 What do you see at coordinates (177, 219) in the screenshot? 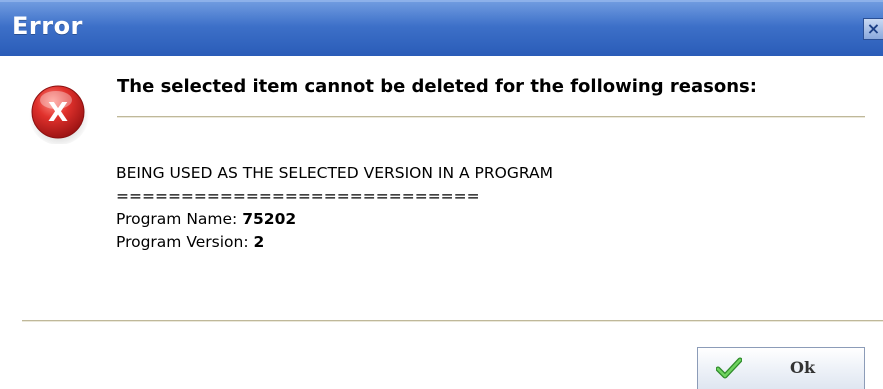
I see `program-name-label: Program Name:` at bounding box center [177, 219].